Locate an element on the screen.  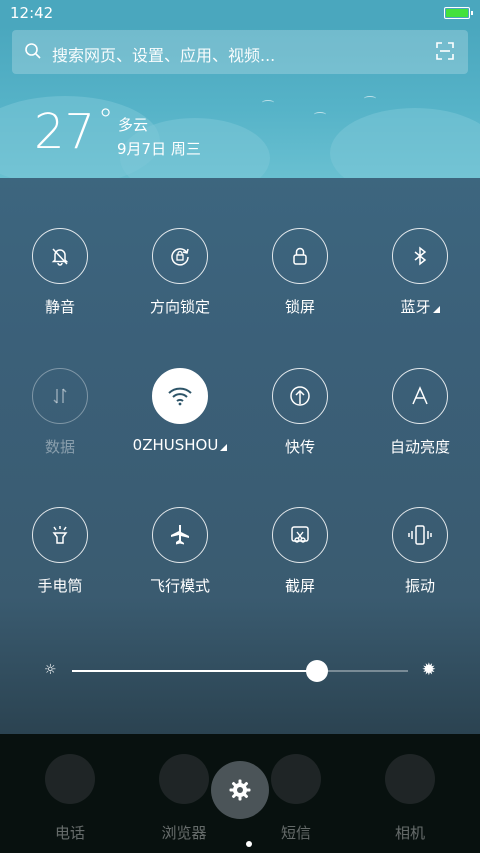
toggle-data-label: 数据 is located at coordinates (59, 447).